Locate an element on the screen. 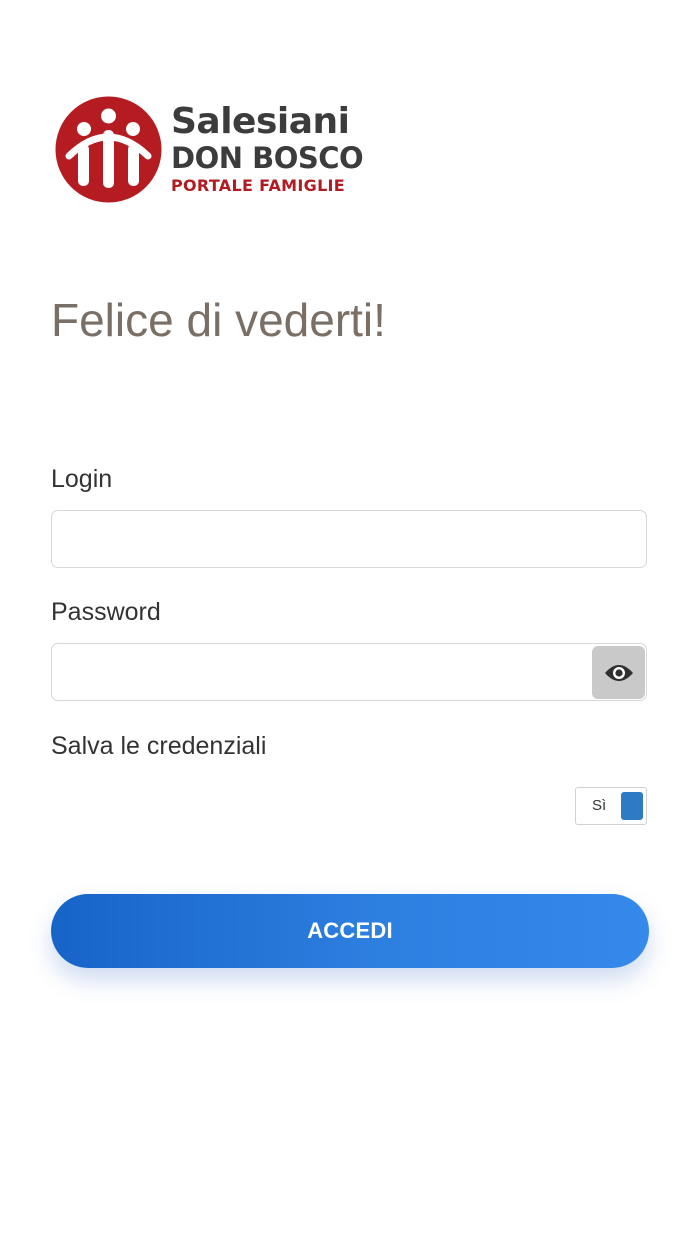 The height and width of the screenshot is (1244, 700). password-input is located at coordinates (349, 672).